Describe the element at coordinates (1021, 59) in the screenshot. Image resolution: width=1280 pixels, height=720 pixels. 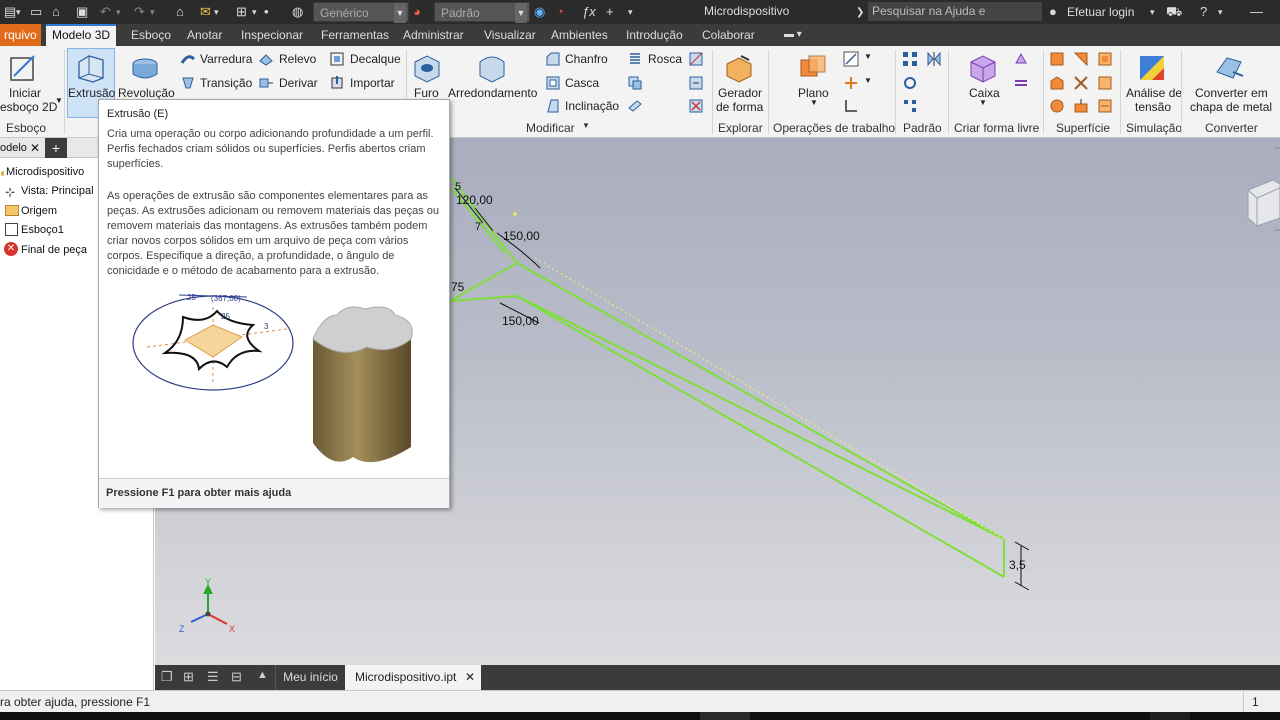
I see `freeform-edit-icon` at that location.